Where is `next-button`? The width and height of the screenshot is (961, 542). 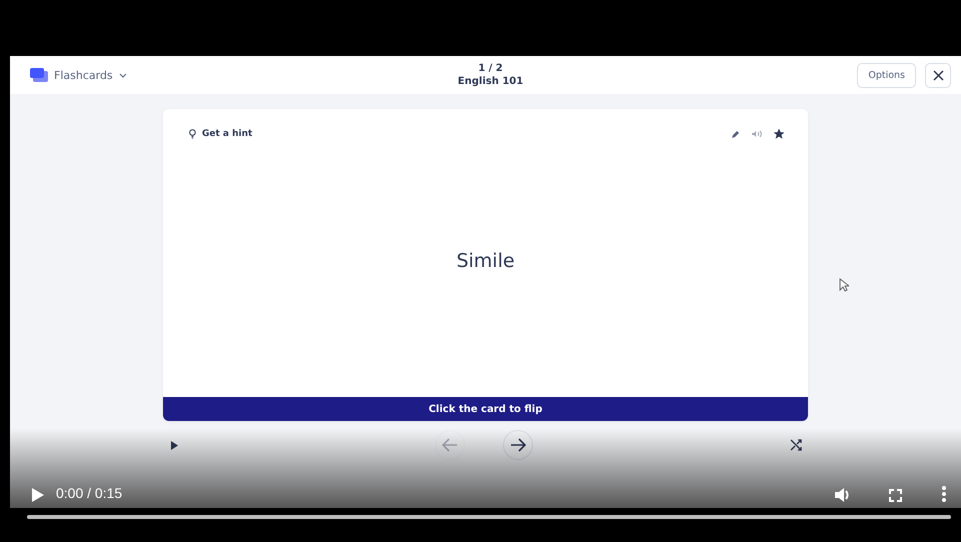 next-button is located at coordinates (518, 445).